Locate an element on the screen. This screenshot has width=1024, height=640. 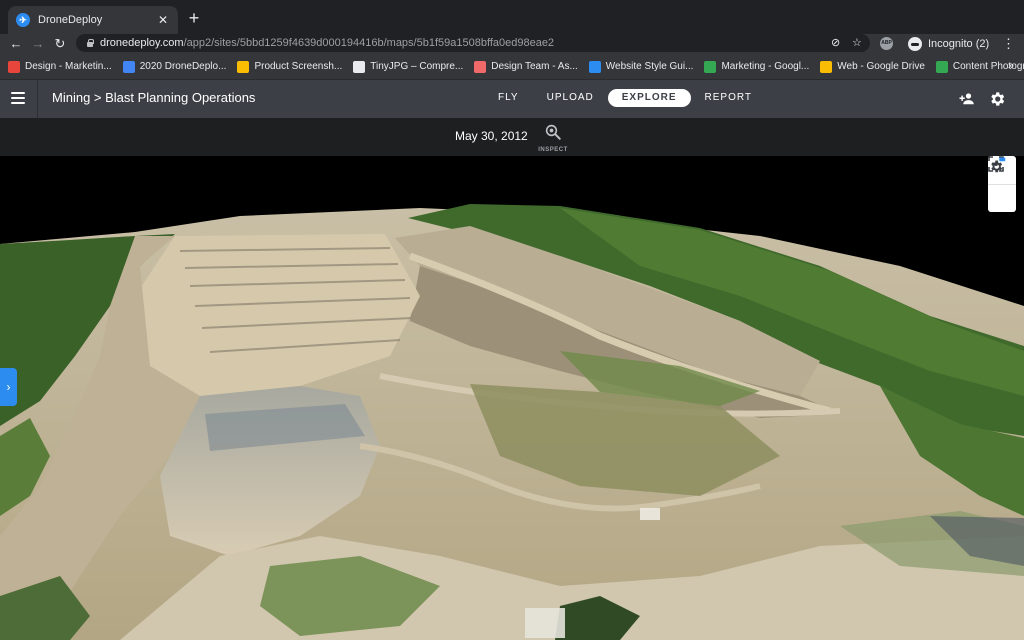
date-bar: May 30, 2012 INSPECT is located at coordinates (512, 137).